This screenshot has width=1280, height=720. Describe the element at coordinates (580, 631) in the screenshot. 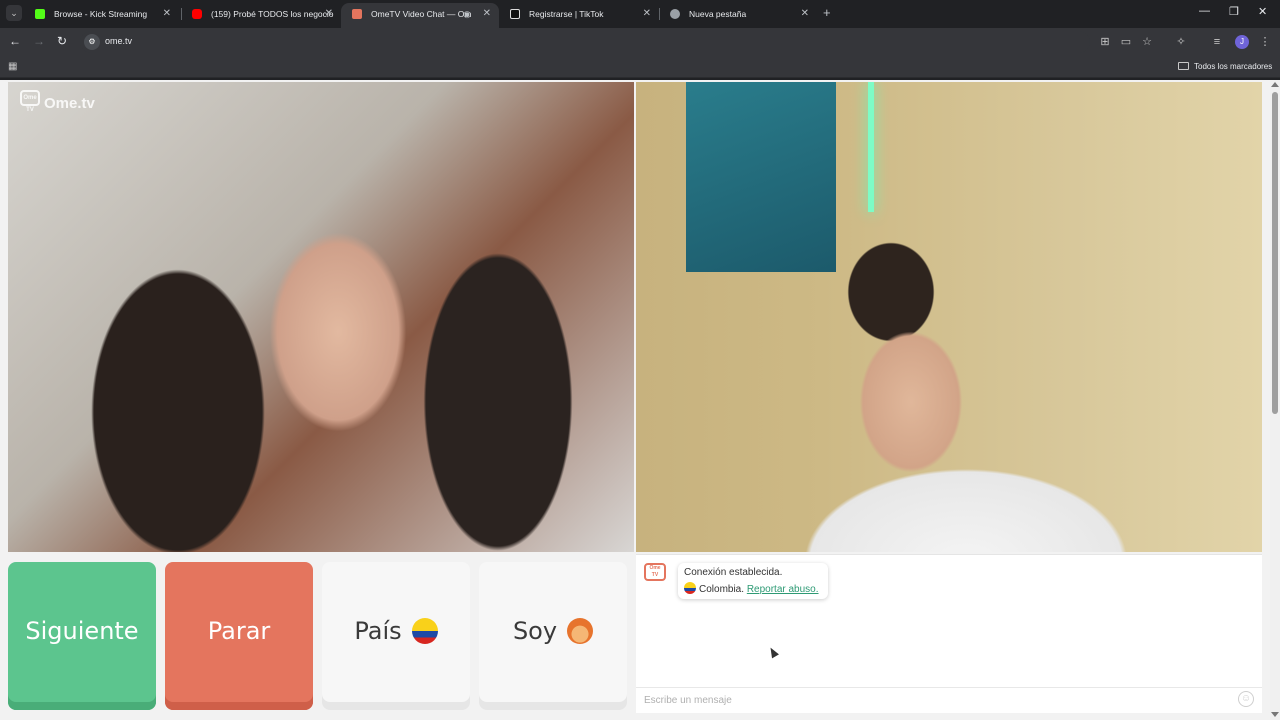

I see `boy-emoji-icon` at that location.